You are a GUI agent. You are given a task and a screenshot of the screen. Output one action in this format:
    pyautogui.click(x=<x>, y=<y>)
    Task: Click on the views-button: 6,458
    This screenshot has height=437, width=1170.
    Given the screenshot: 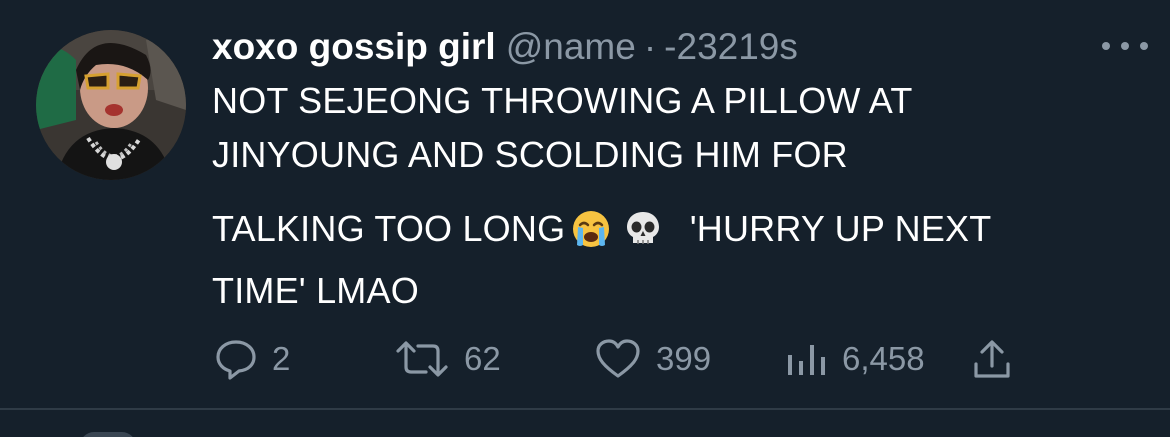 What is the action you would take?
    pyautogui.click(x=878, y=359)
    